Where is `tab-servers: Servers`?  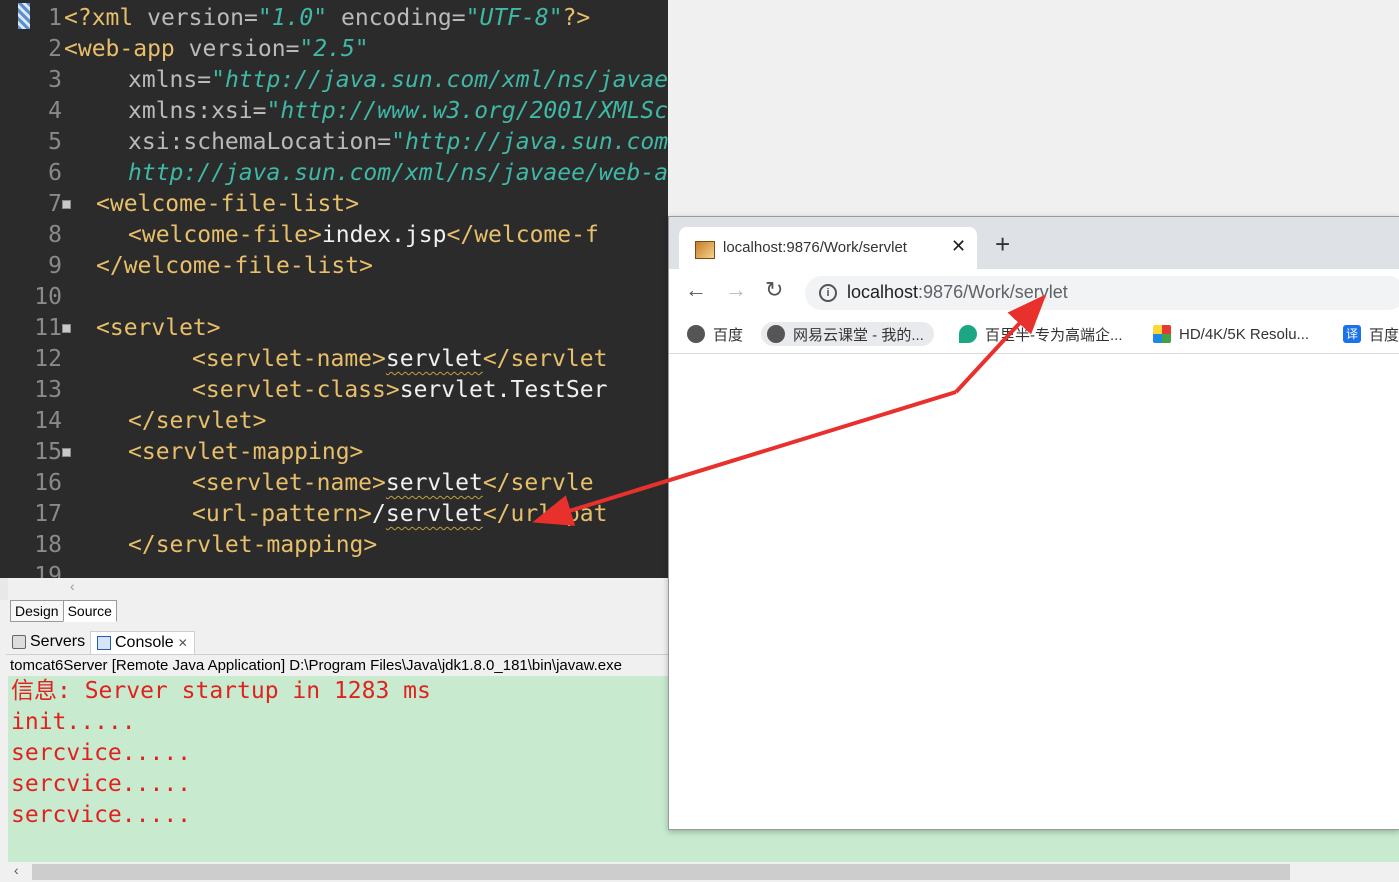 tab-servers: Servers is located at coordinates (48, 642).